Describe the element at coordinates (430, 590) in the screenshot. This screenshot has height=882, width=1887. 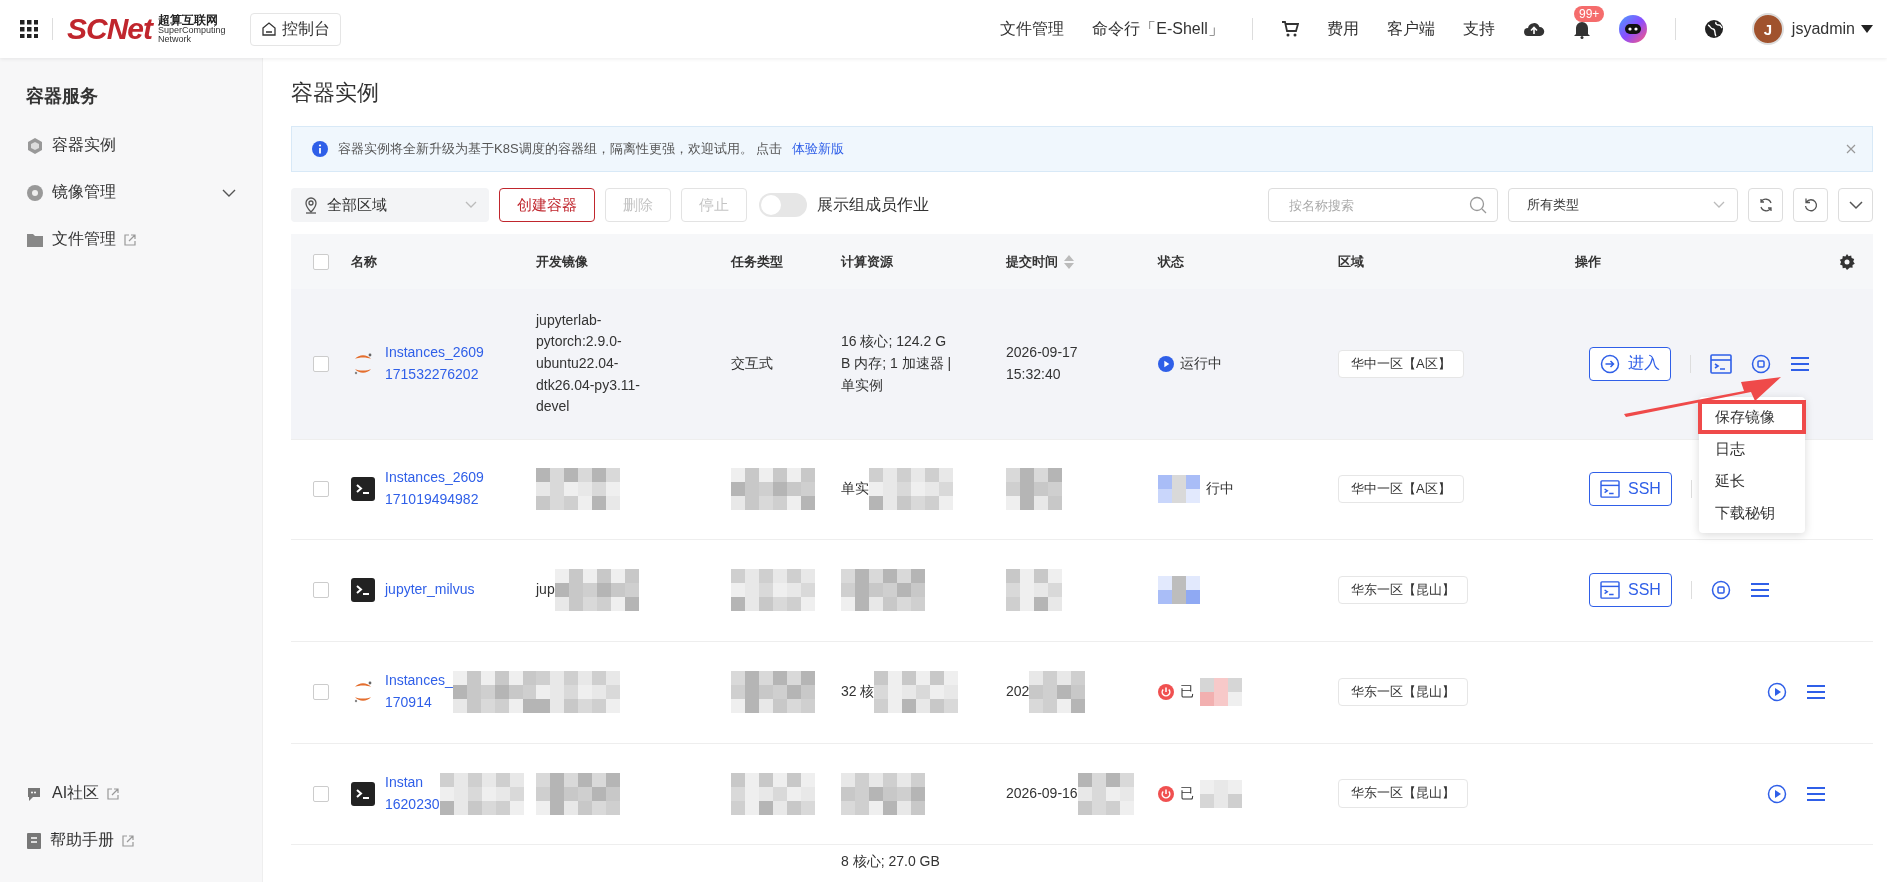
I see `instance-link: jupyter_milvus` at that location.